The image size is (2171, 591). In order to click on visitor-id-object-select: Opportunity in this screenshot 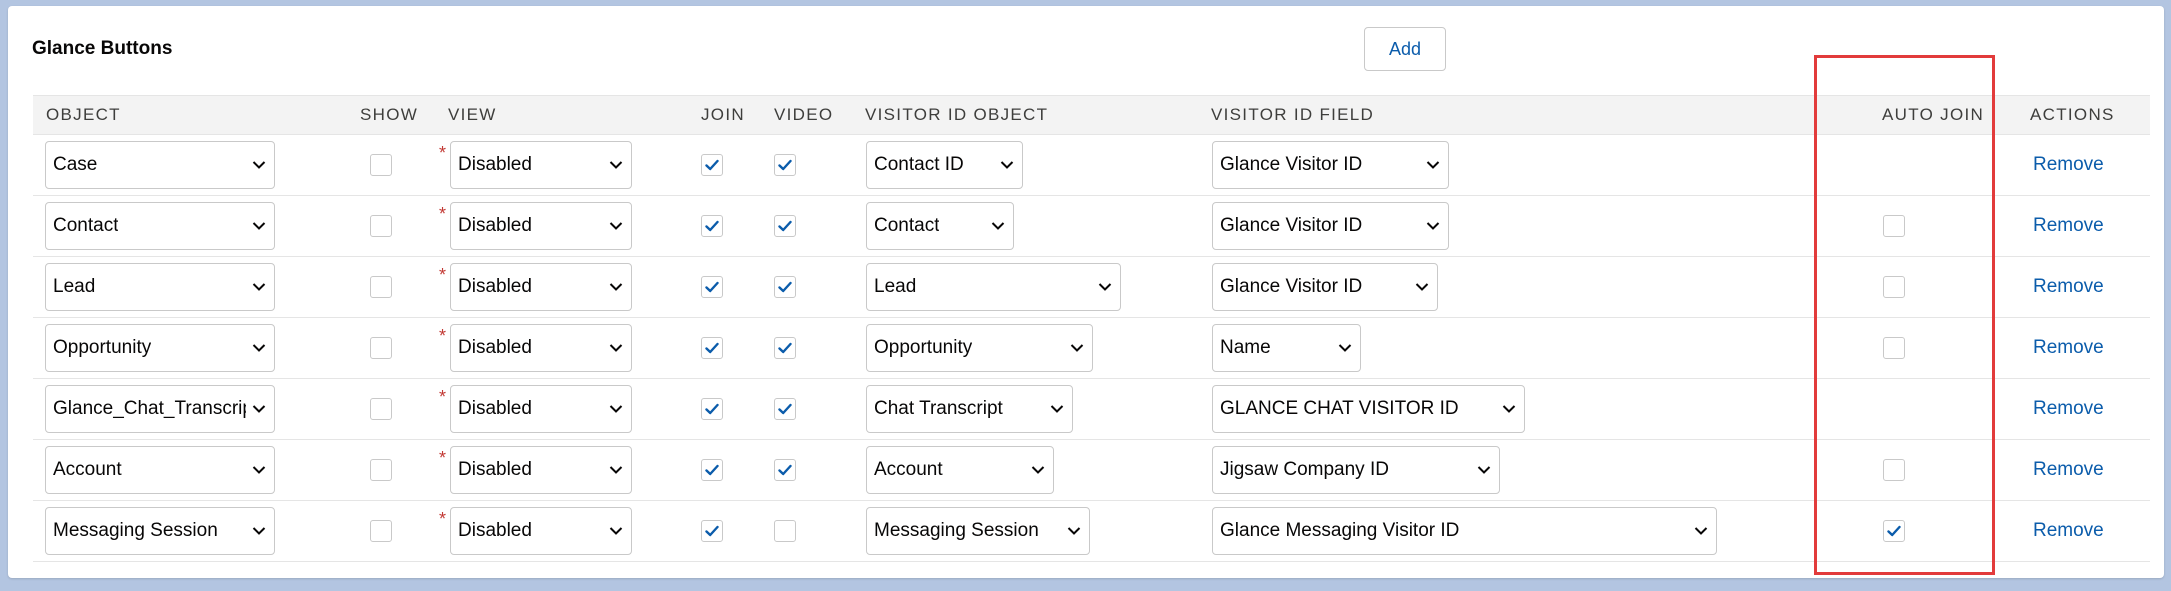, I will do `click(979, 348)`.